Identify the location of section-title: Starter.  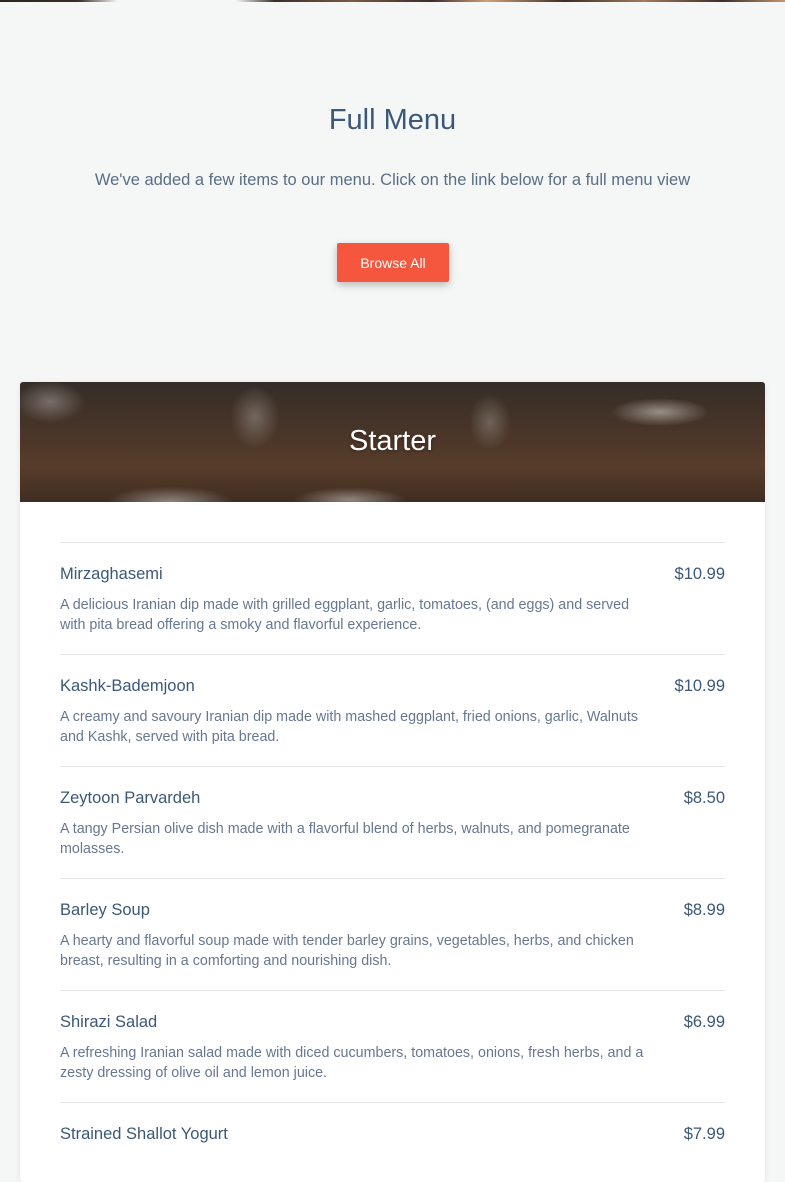
(392, 441).